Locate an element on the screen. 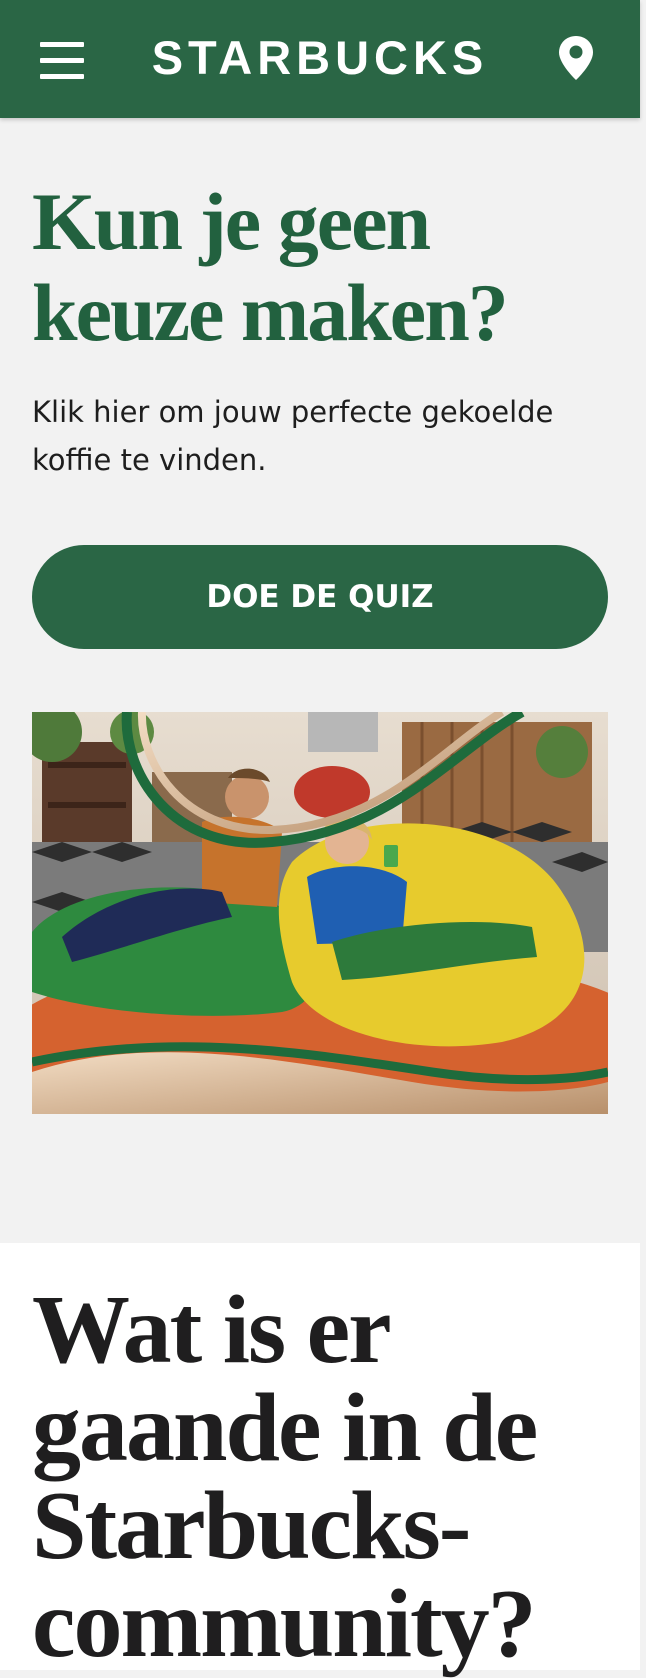  take-quiz-button: DOE DE QUIZ is located at coordinates (320, 597).